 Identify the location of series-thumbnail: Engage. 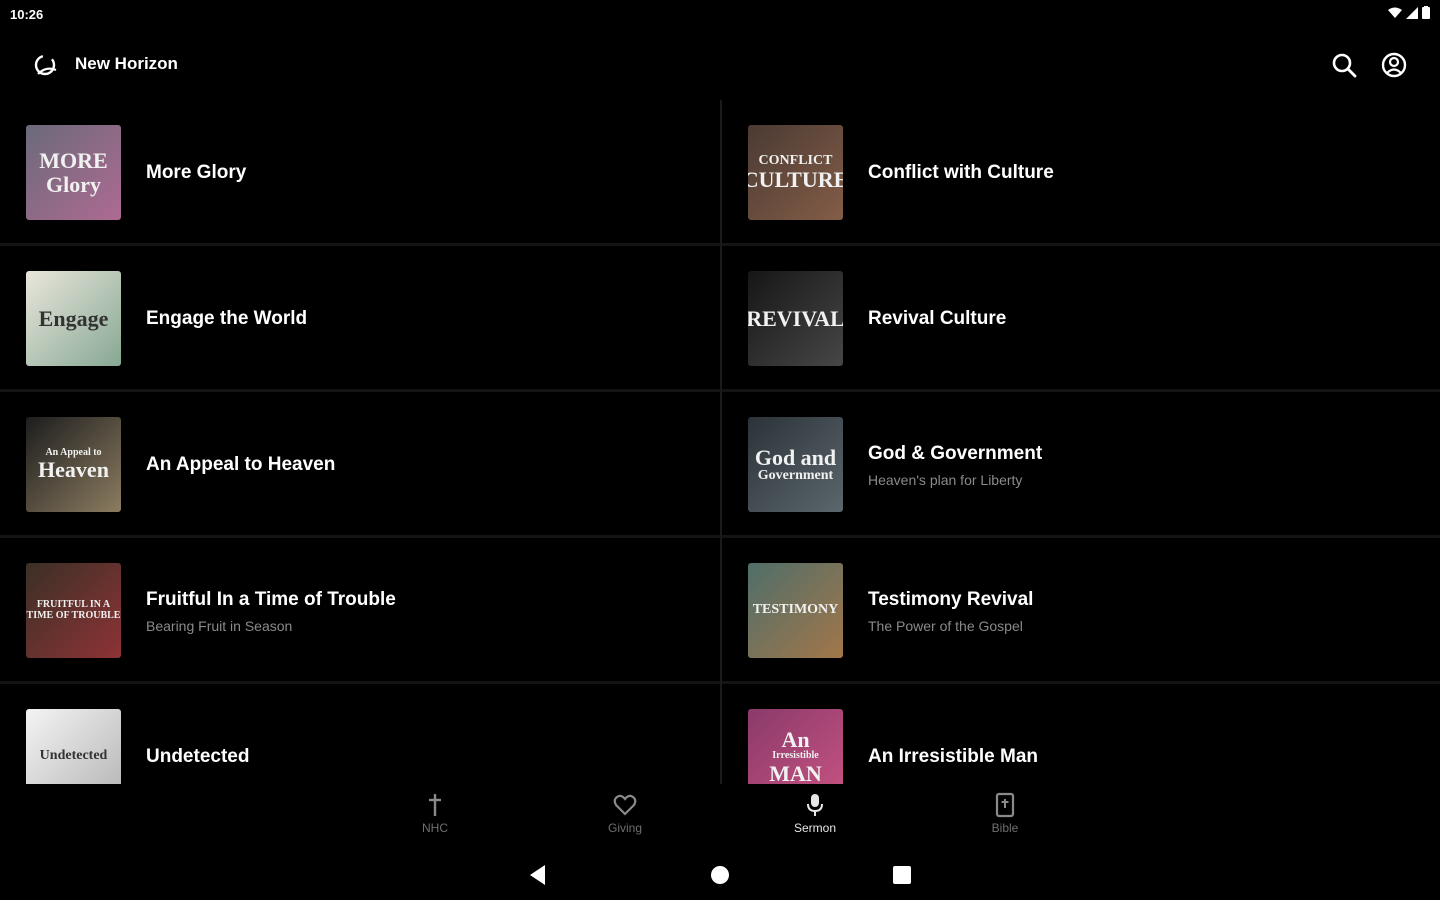
(73, 318).